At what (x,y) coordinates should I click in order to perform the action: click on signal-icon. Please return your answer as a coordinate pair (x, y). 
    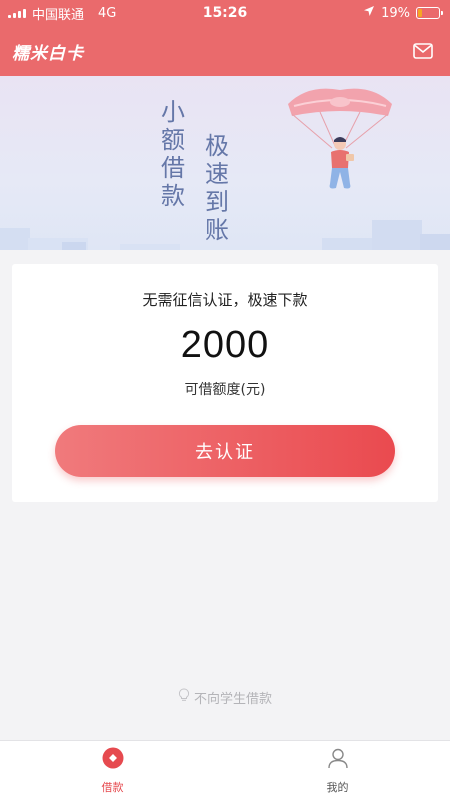
    Looking at the image, I should click on (17, 13).